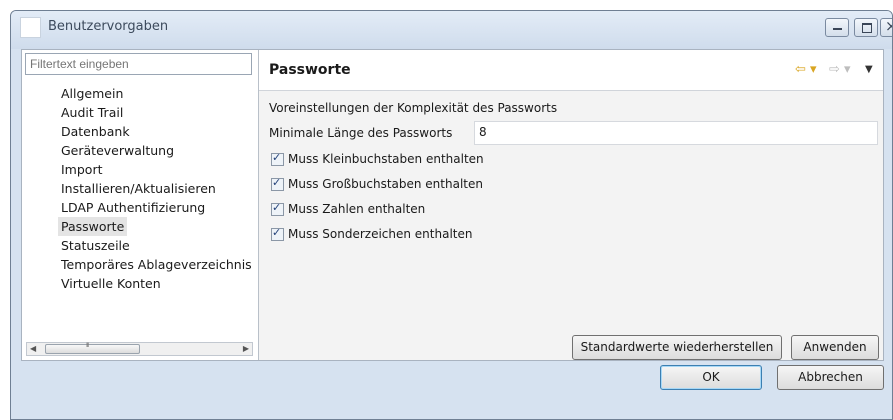  I want to click on app-icon, so click(30, 27).